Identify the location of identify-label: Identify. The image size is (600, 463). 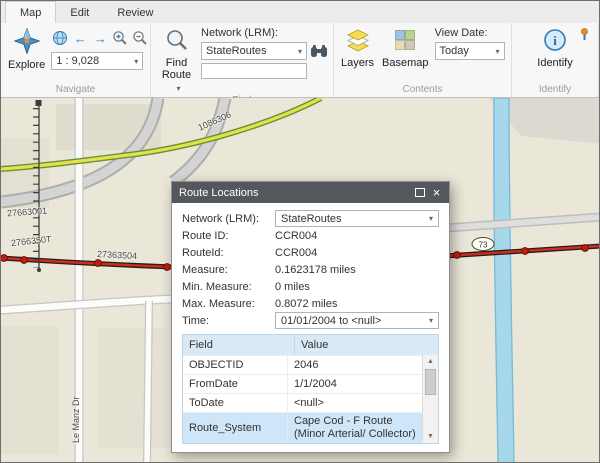
(555, 63).